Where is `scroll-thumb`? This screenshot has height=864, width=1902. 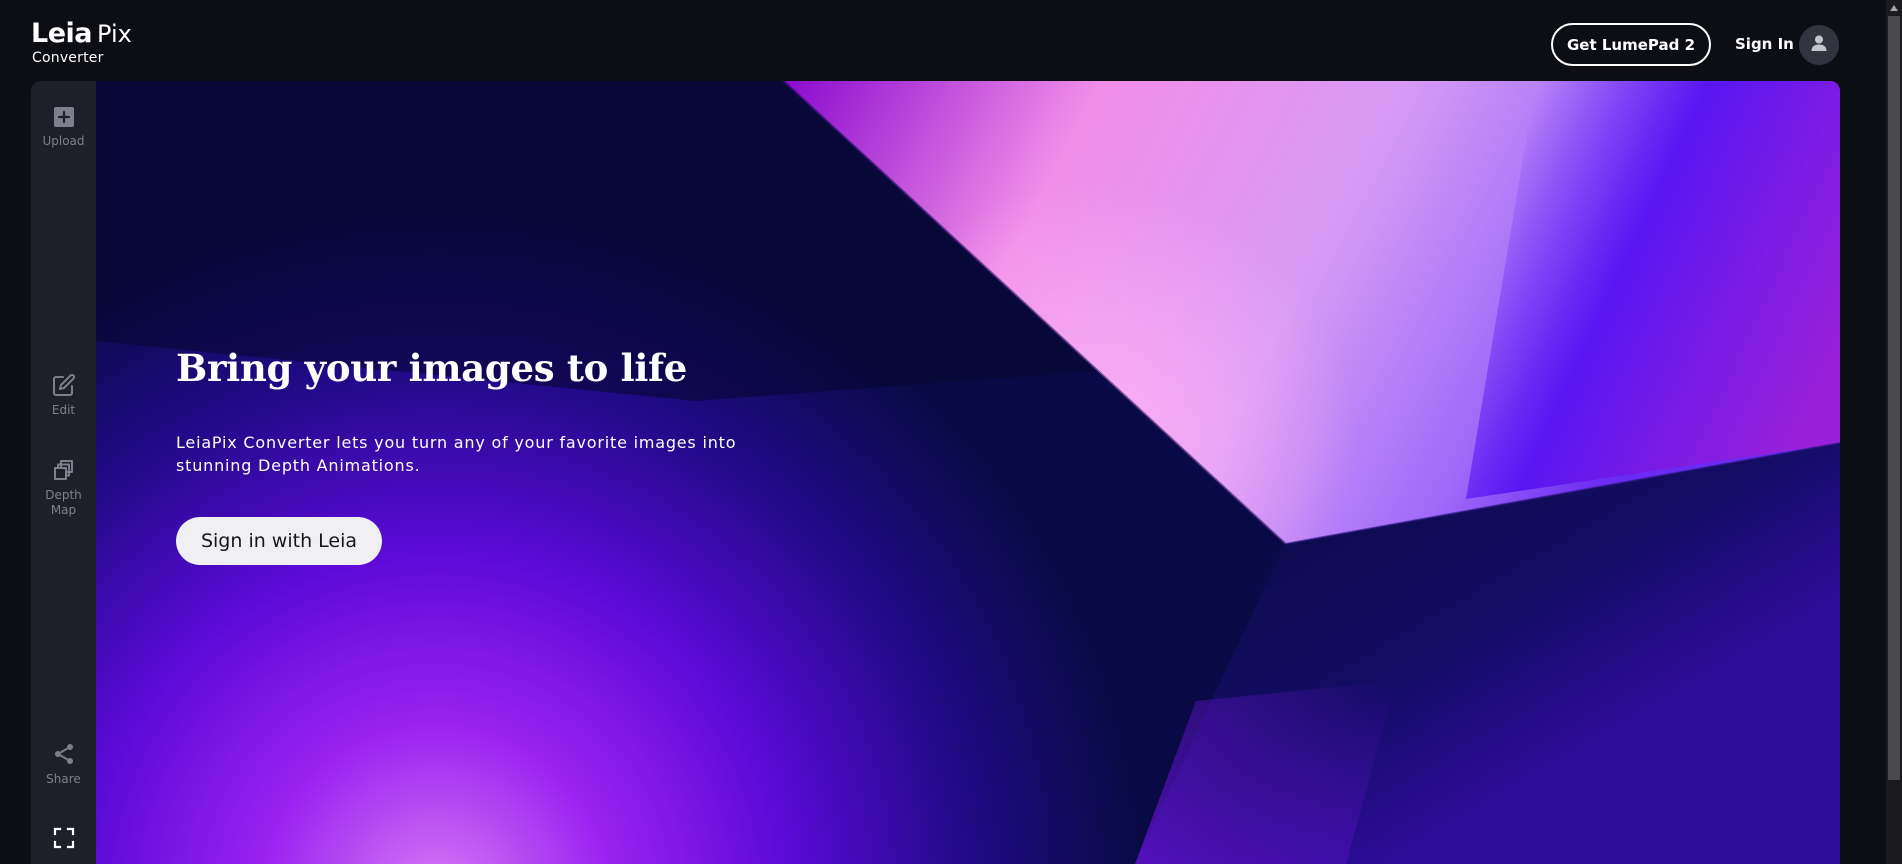
scroll-thumb is located at coordinates (1894, 398).